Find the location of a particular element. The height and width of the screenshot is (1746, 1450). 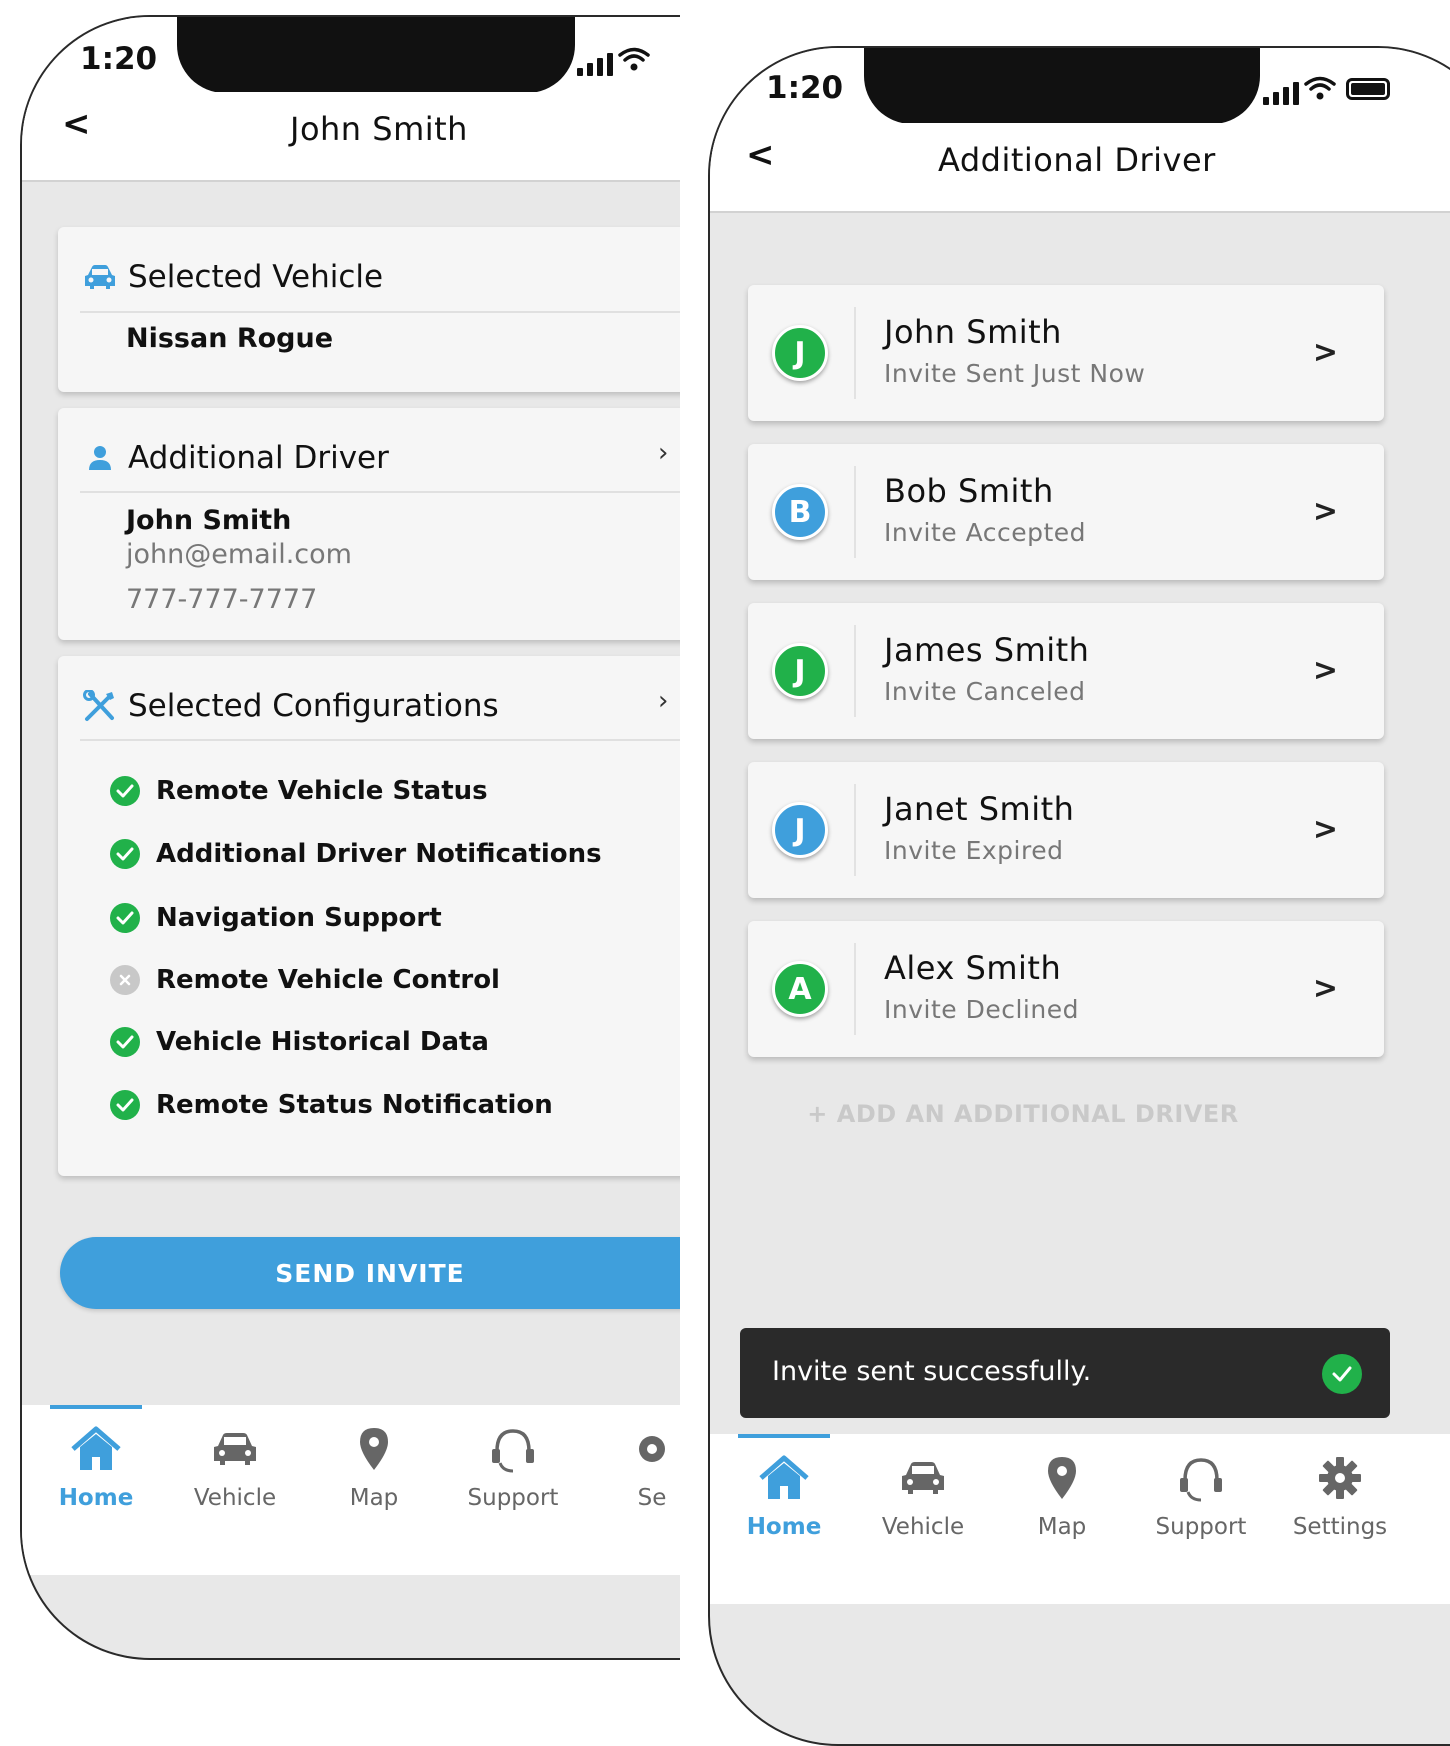

driver-name: Janet Smith is located at coordinates (979, 809).